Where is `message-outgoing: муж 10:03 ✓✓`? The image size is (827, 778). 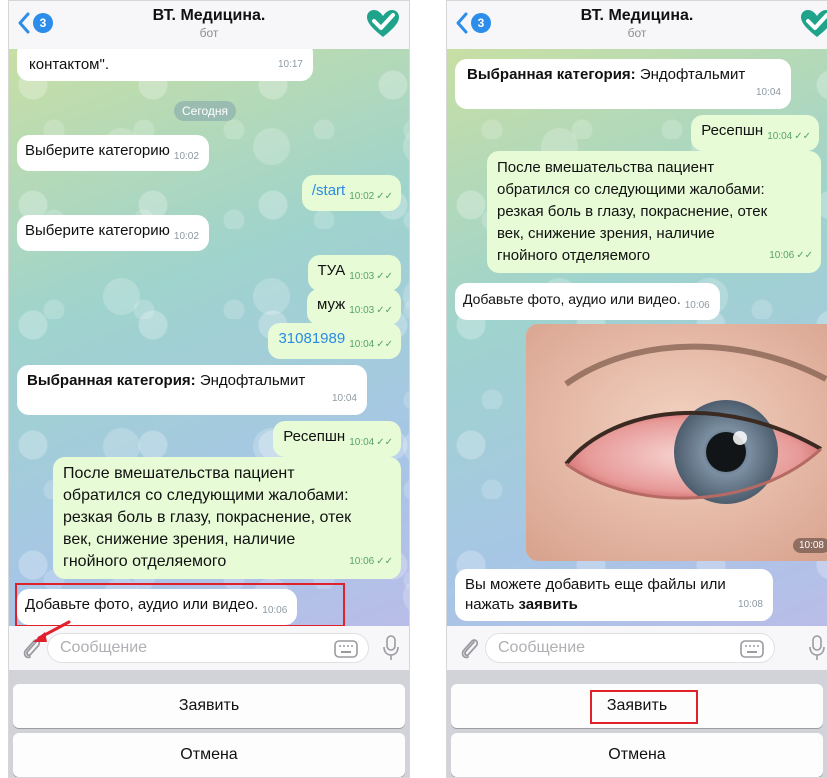
message-outgoing: муж 10:03 ✓✓ is located at coordinates (354, 307).